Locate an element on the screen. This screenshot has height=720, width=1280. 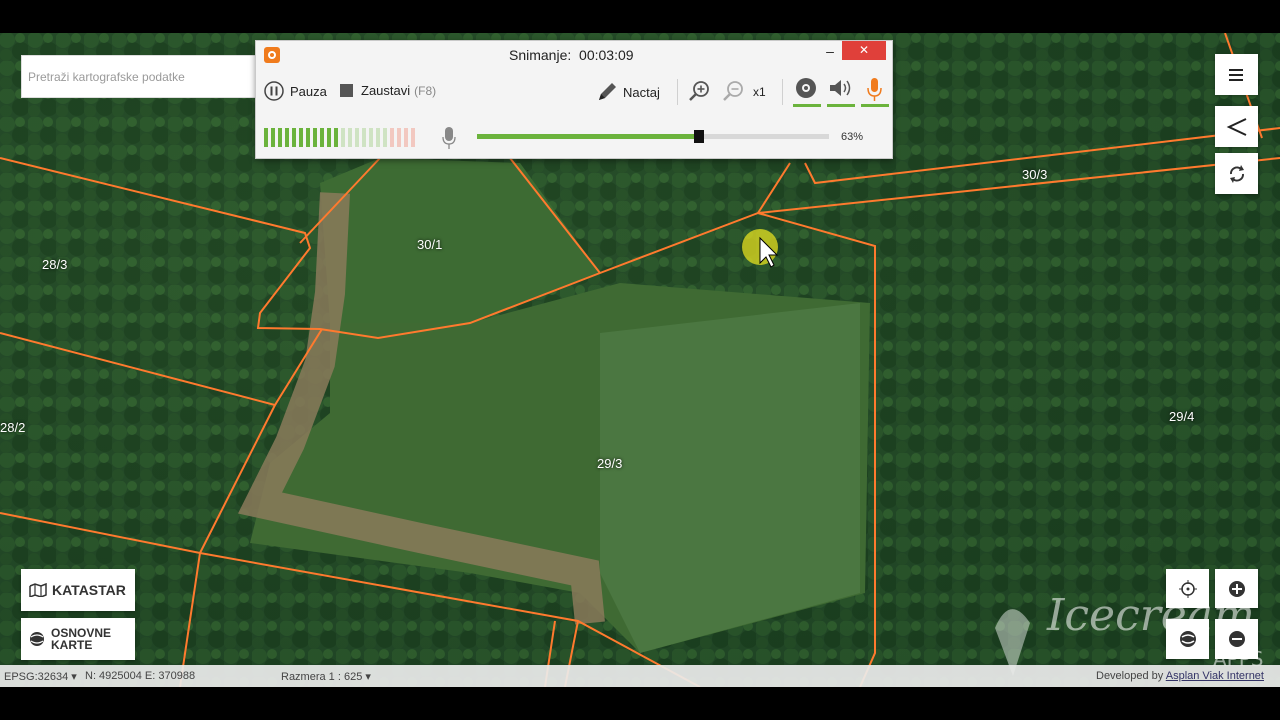
parcel-label: 29/4 is located at coordinates (1182, 416).